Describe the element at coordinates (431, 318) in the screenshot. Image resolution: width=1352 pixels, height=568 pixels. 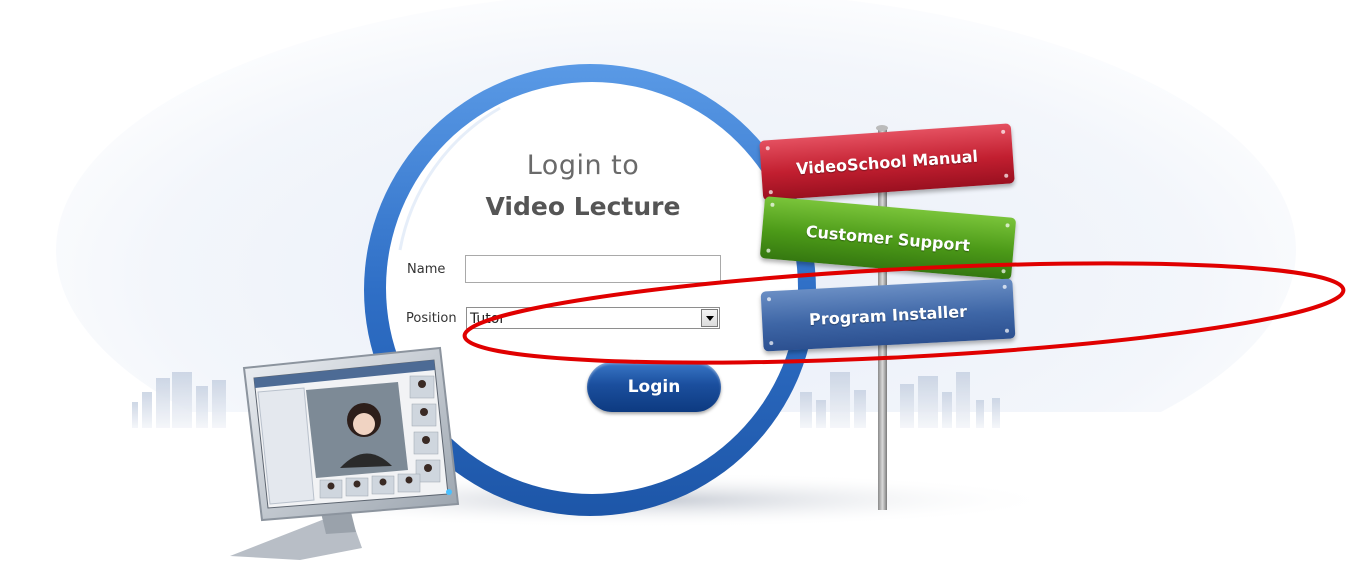
I see `position-label: Position` at that location.